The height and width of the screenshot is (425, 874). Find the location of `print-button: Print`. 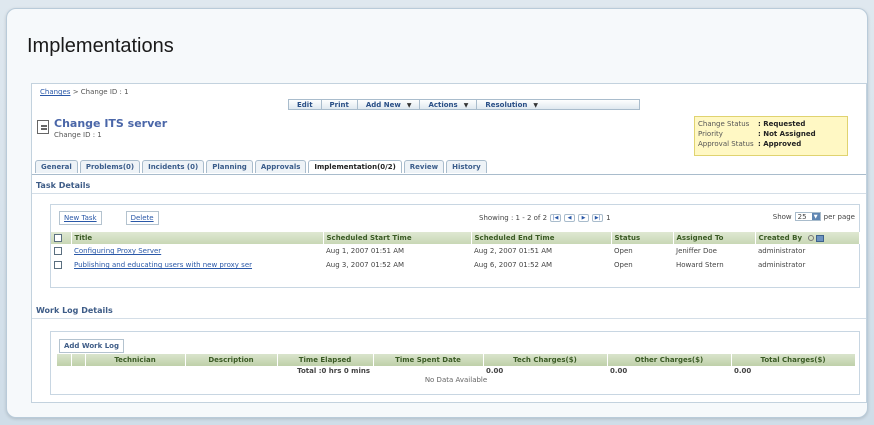

print-button: Print is located at coordinates (340, 104).